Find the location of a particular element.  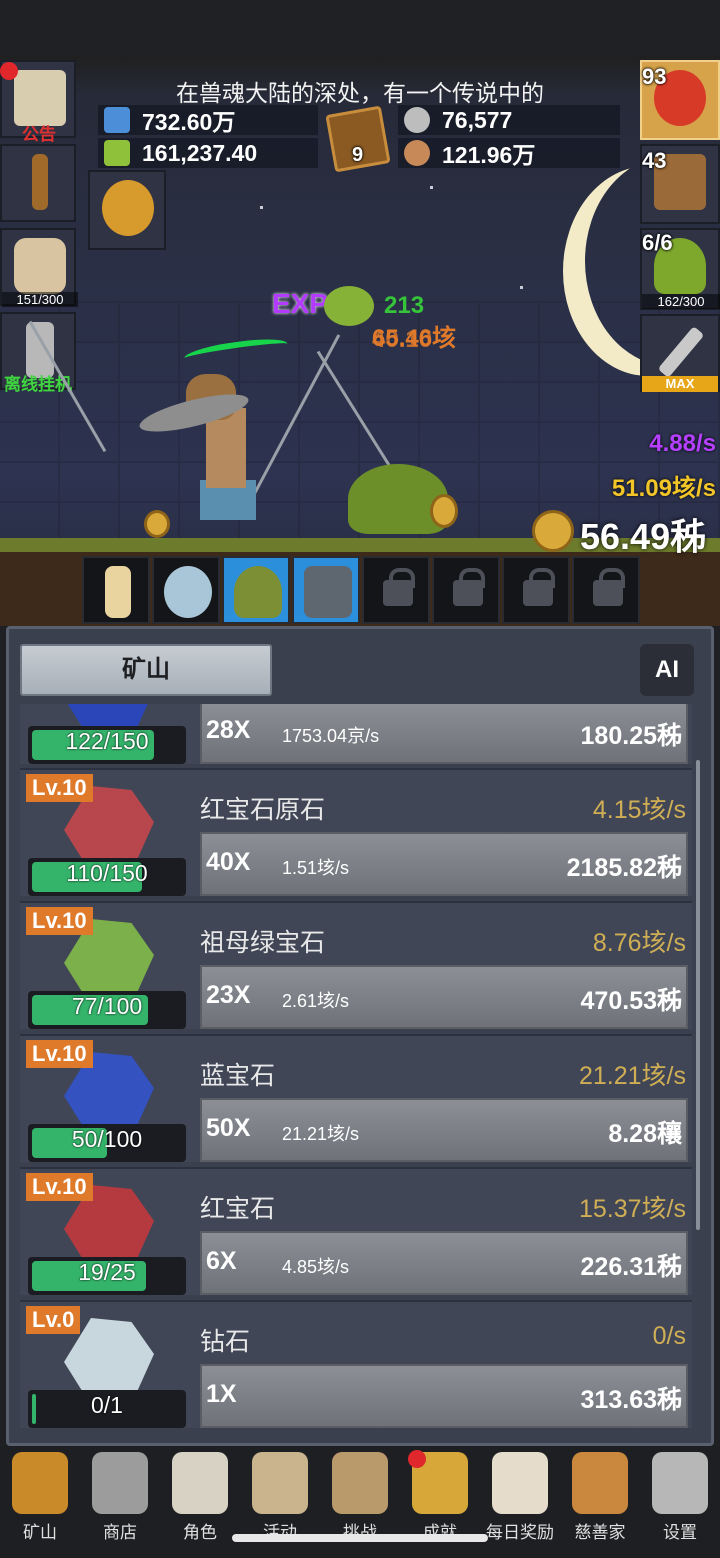

golden-key-button is located at coordinates (127, 210).